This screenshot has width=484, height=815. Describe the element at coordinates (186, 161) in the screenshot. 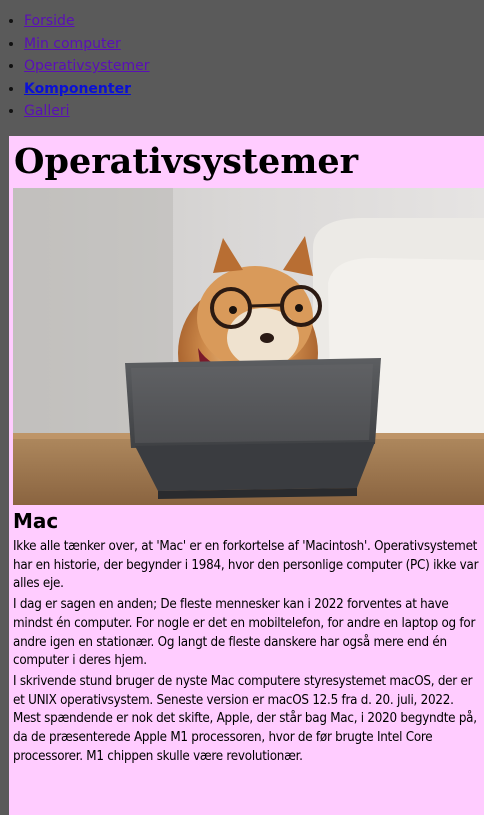

I see `page-title: Operativsystemer` at that location.